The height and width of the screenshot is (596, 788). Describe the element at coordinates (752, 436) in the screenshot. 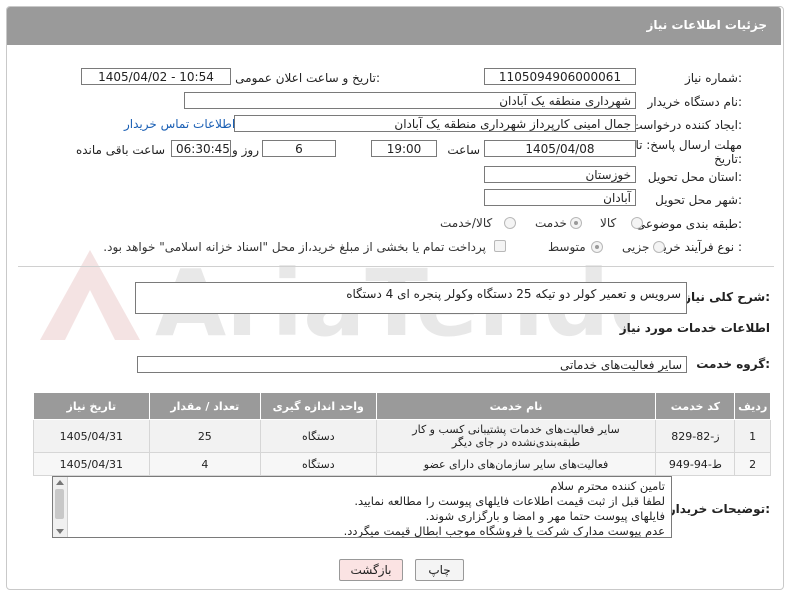

I see `cell-index: 1` at that location.